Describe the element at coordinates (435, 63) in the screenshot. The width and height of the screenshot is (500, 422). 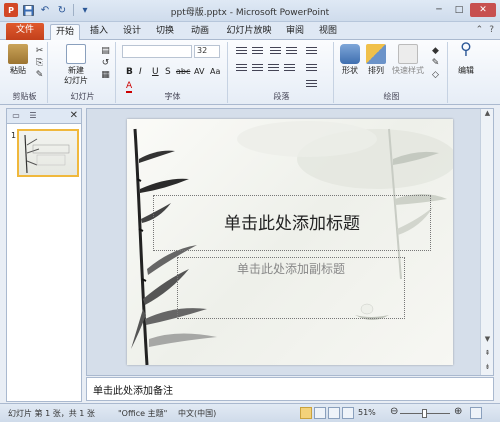
I see `shape-outline-icon: ✎` at that location.